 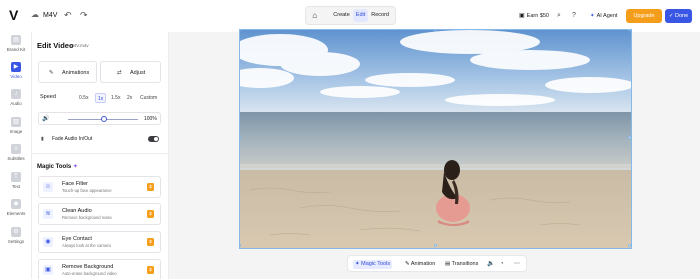 I want to click on speed-option-custom: Custom, so click(x=148, y=98).